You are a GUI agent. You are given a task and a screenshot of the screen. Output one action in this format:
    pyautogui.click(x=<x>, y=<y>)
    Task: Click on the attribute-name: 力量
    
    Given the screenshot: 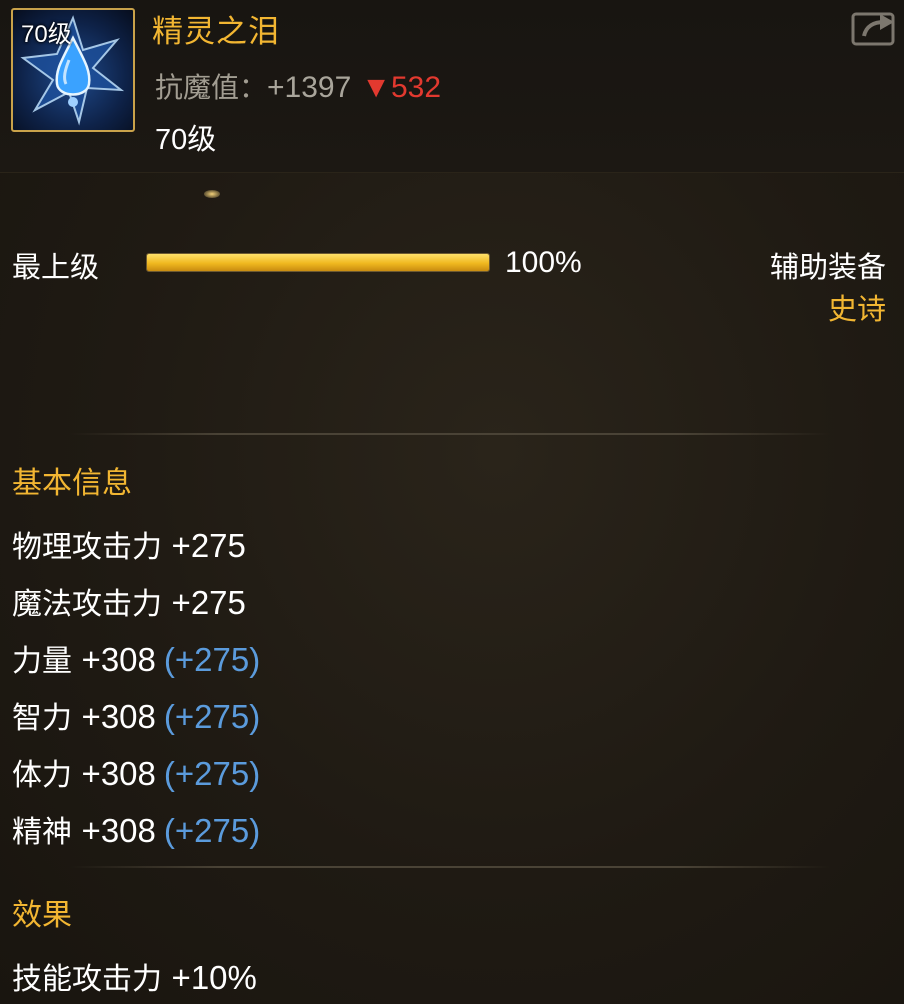 What is the action you would take?
    pyautogui.click(x=42, y=661)
    